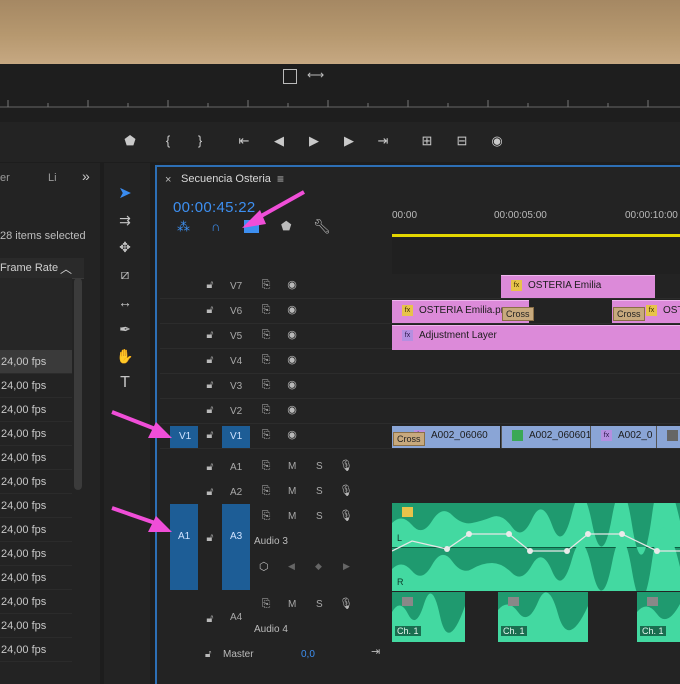 The image size is (680, 684). I want to click on master-volume: 0,0, so click(308, 654).